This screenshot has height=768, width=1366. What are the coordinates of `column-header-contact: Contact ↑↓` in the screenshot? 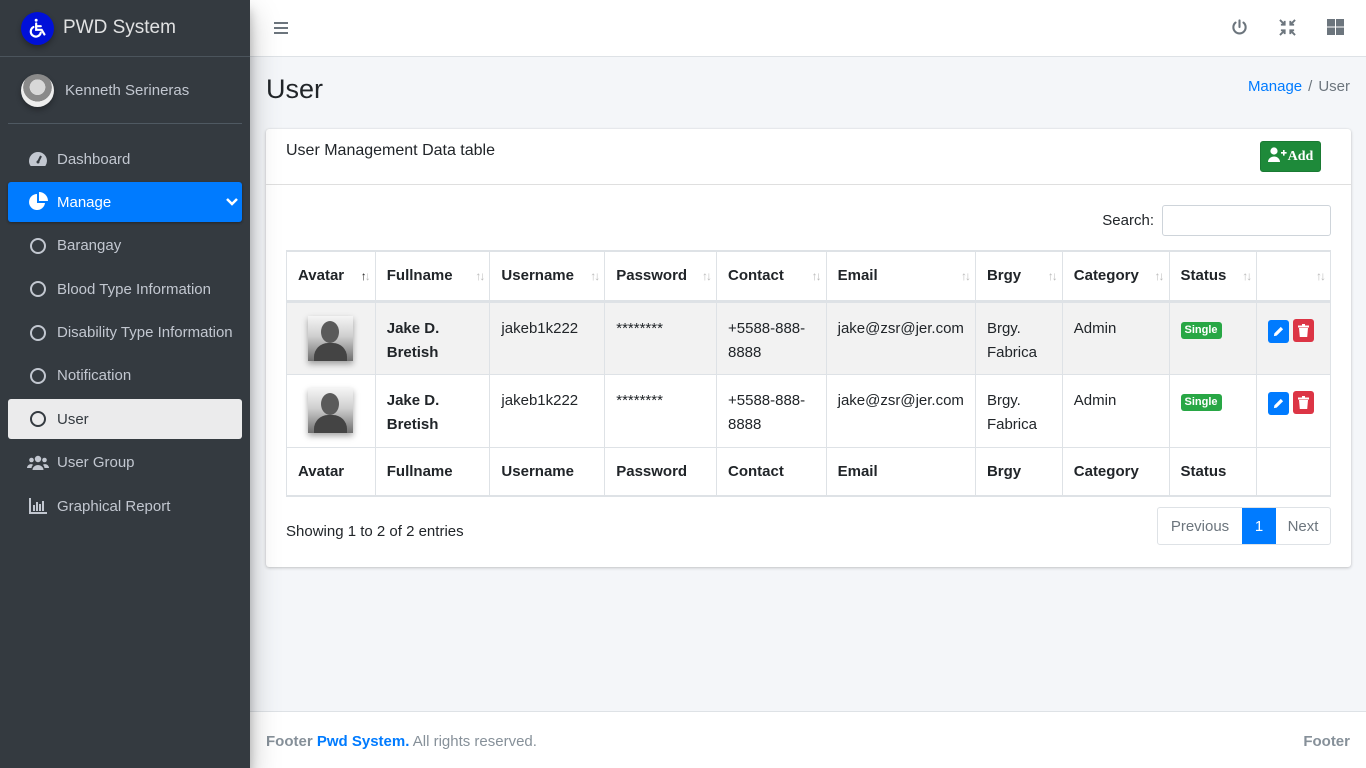 It's located at (771, 276).